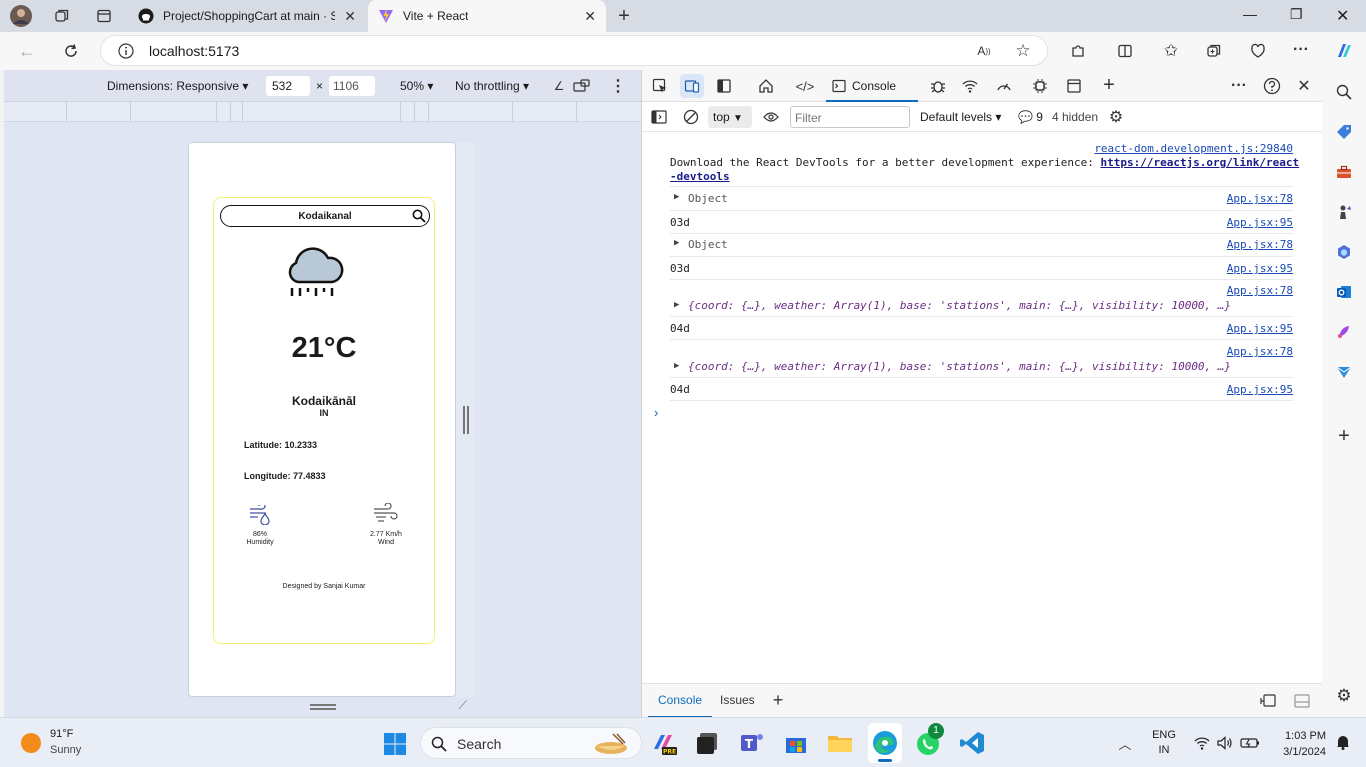 Image resolution: width=1366 pixels, height=767 pixels. Describe the element at coordinates (970, 86) in the screenshot. I see `network-wifi-icon` at that location.